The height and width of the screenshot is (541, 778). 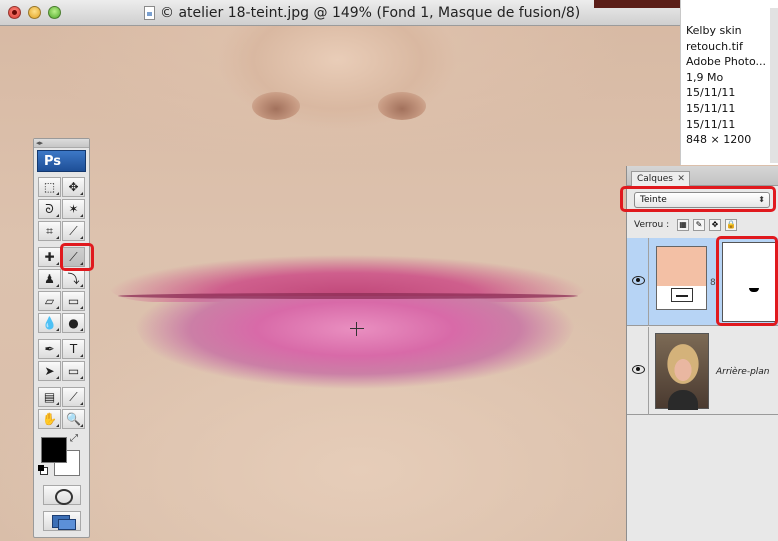 I want to click on crop-tool: ⌗, so click(x=49, y=231).